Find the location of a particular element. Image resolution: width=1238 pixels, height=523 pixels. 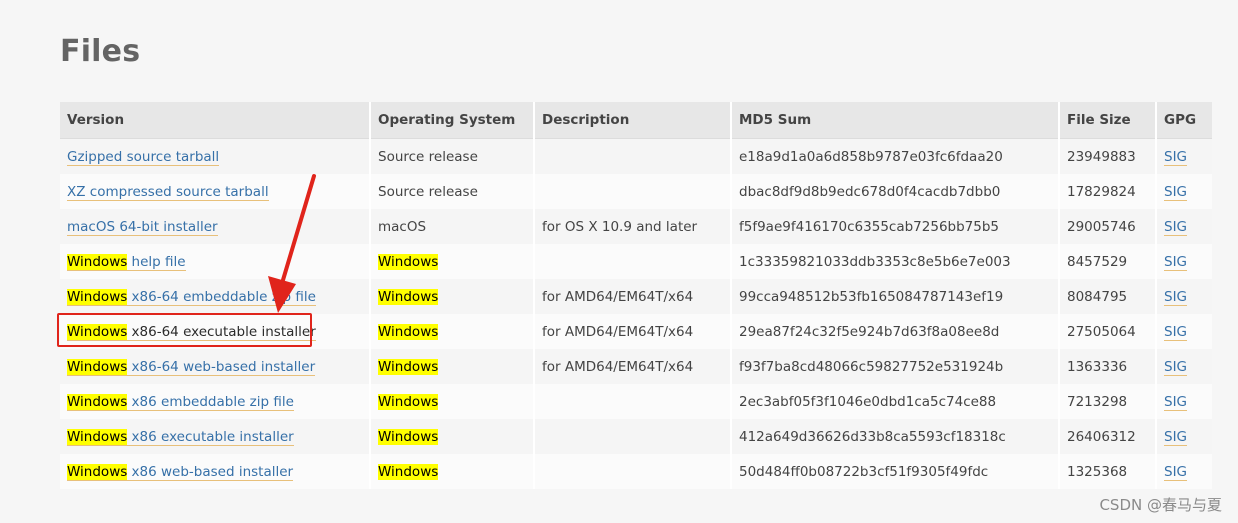

file-size-cell: 8084795 is located at coordinates (1108, 296).